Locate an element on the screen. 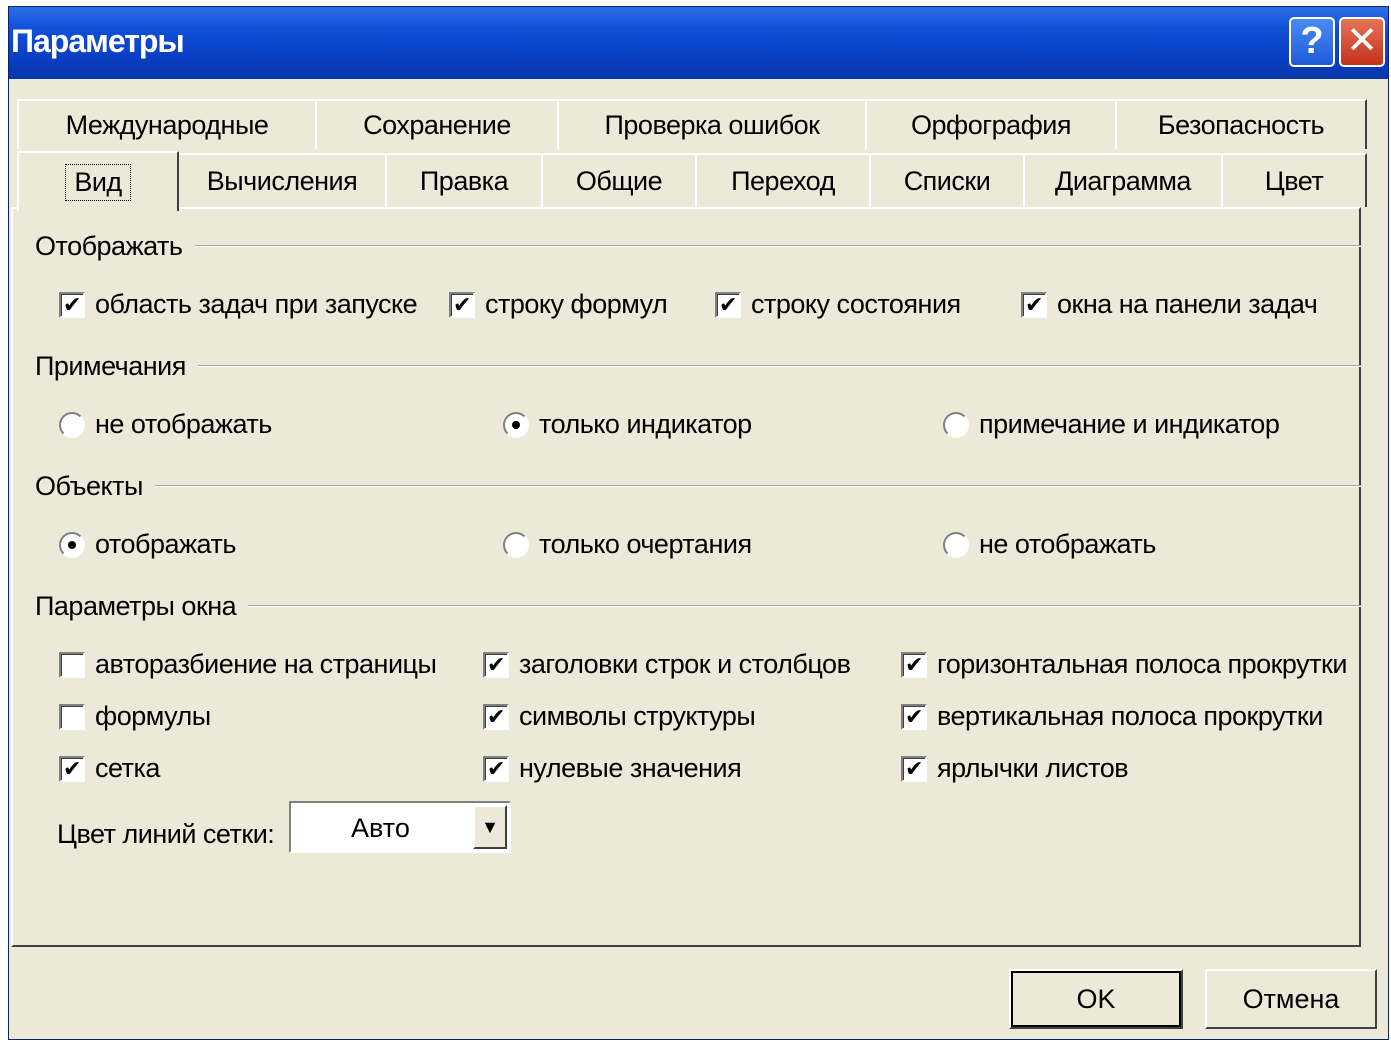 The height and width of the screenshot is (1042, 1391). option-label: примечание и индикатор is located at coordinates (1129, 424).